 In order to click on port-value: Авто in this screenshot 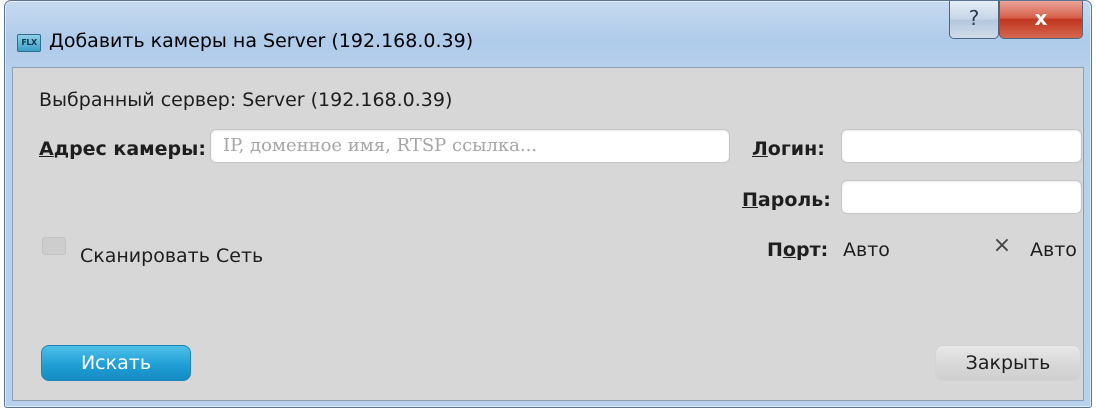, I will do `click(866, 250)`.